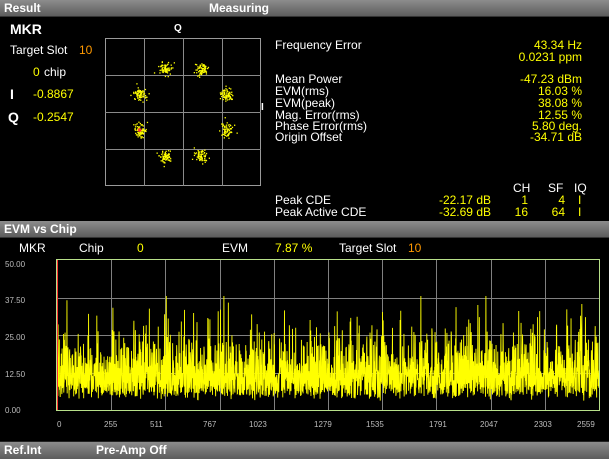  What do you see at coordinates (489, 424) in the screenshot?
I see `evm-x-tick-label: 2047` at bounding box center [489, 424].